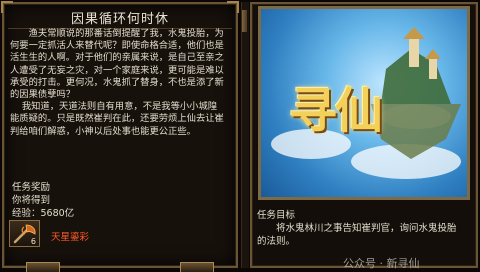  Describe the element at coordinates (43, 213) in the screenshot. I see `reward-exp-value: 经验：5680亿` at that location.